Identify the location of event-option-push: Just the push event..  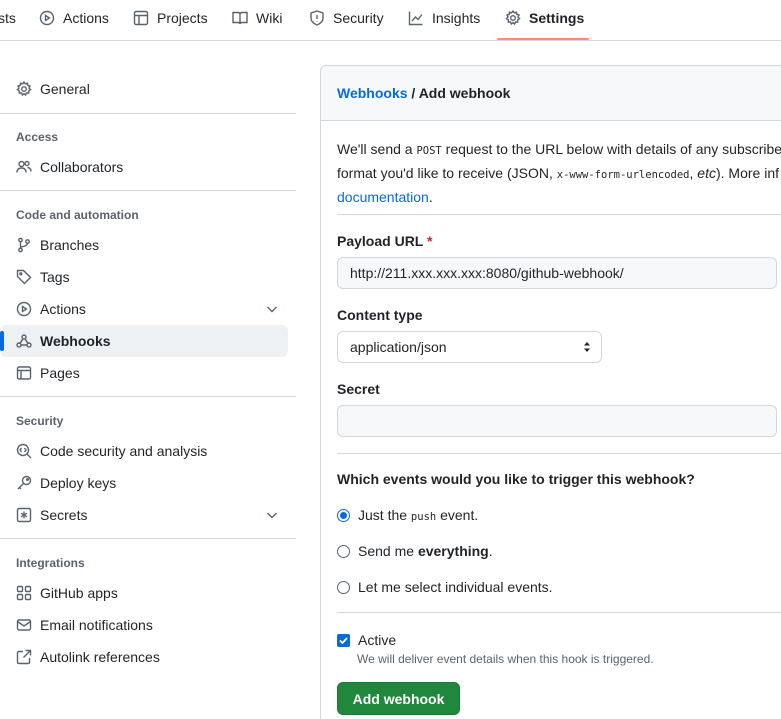
(407, 515).